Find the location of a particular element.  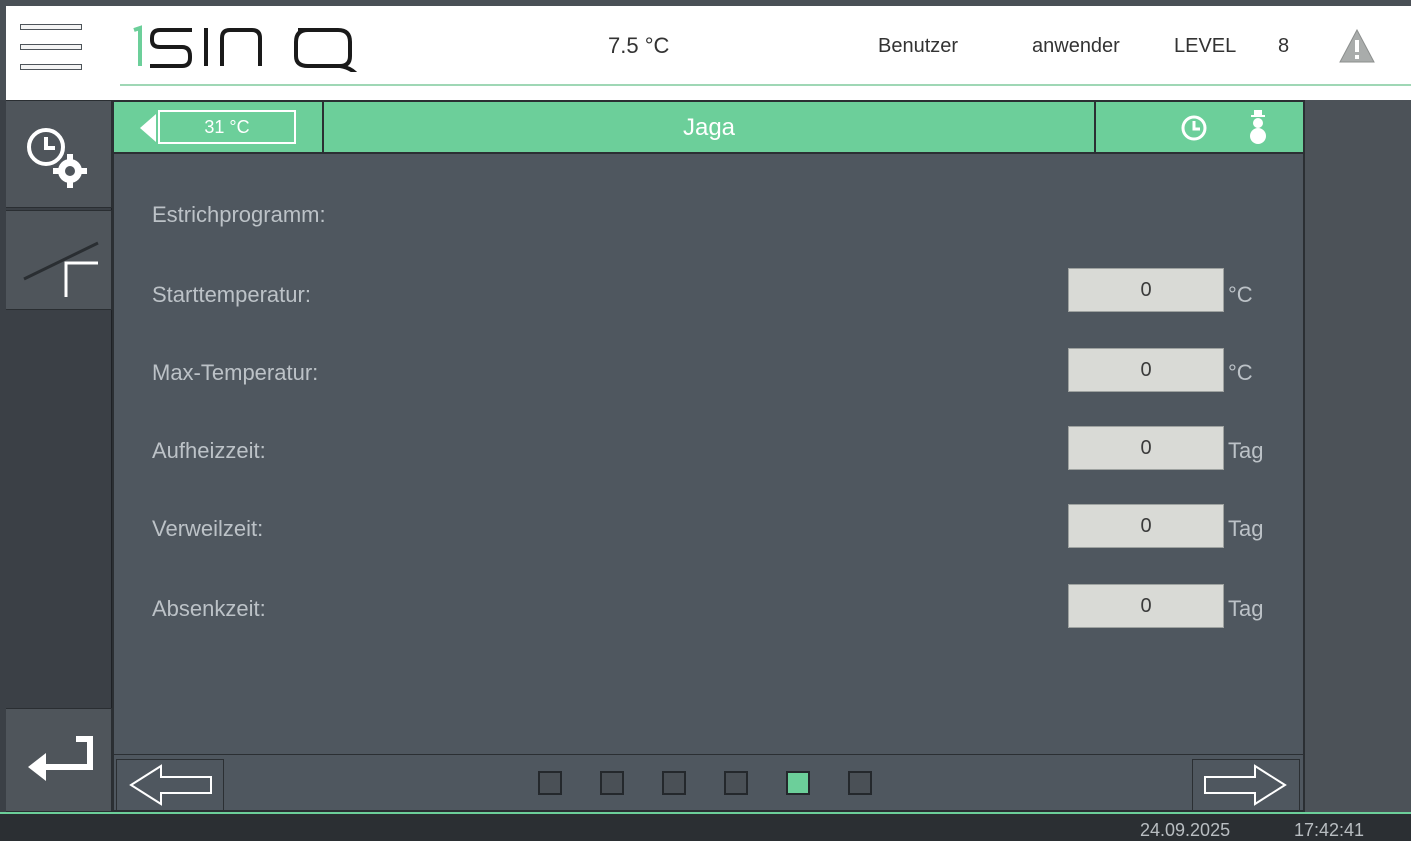

sidebar-item-schedule-settings is located at coordinates (59, 154).